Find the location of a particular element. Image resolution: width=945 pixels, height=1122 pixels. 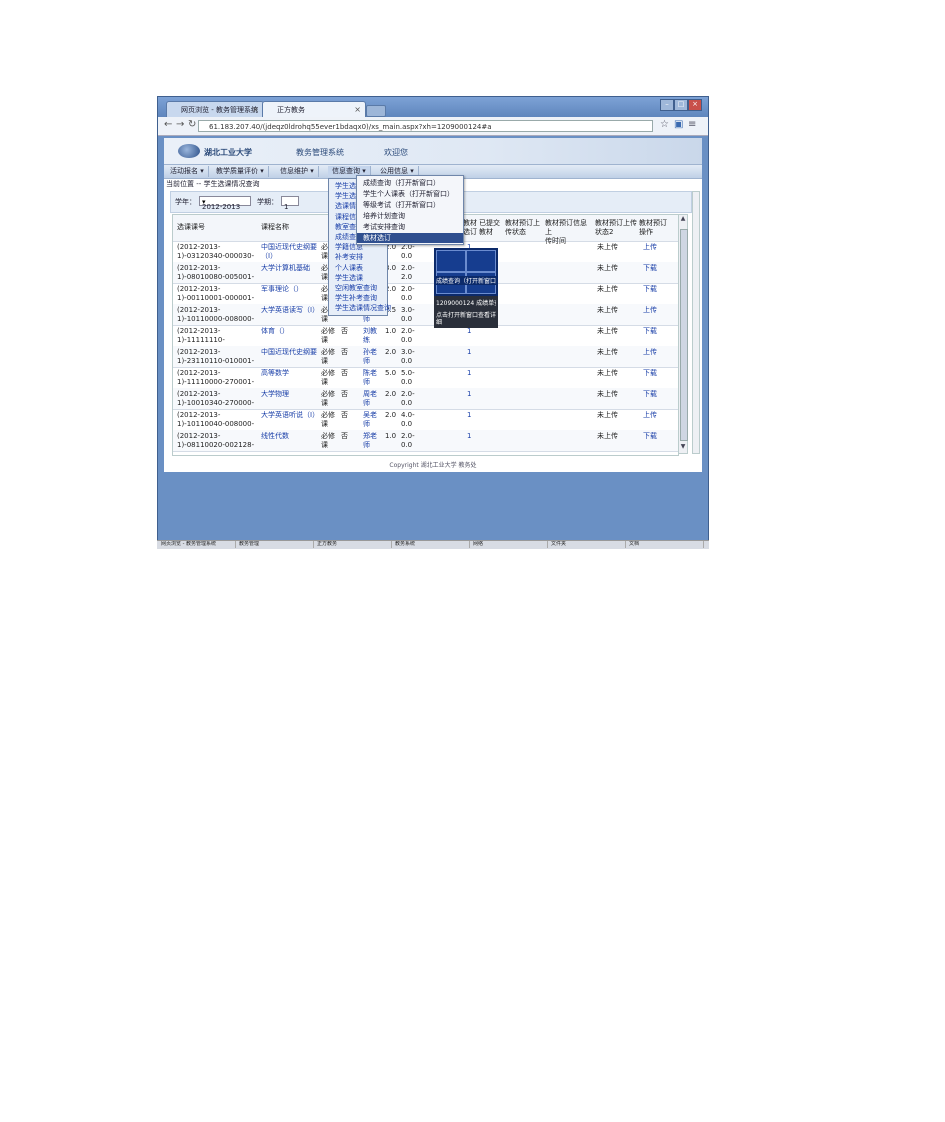

menu-icon: ≡ is located at coordinates (692, 124).